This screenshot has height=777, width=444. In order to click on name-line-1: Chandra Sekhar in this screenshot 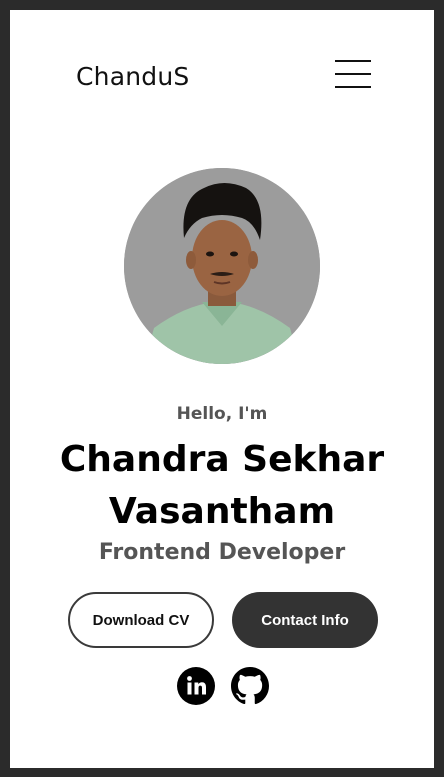, I will do `click(222, 459)`.